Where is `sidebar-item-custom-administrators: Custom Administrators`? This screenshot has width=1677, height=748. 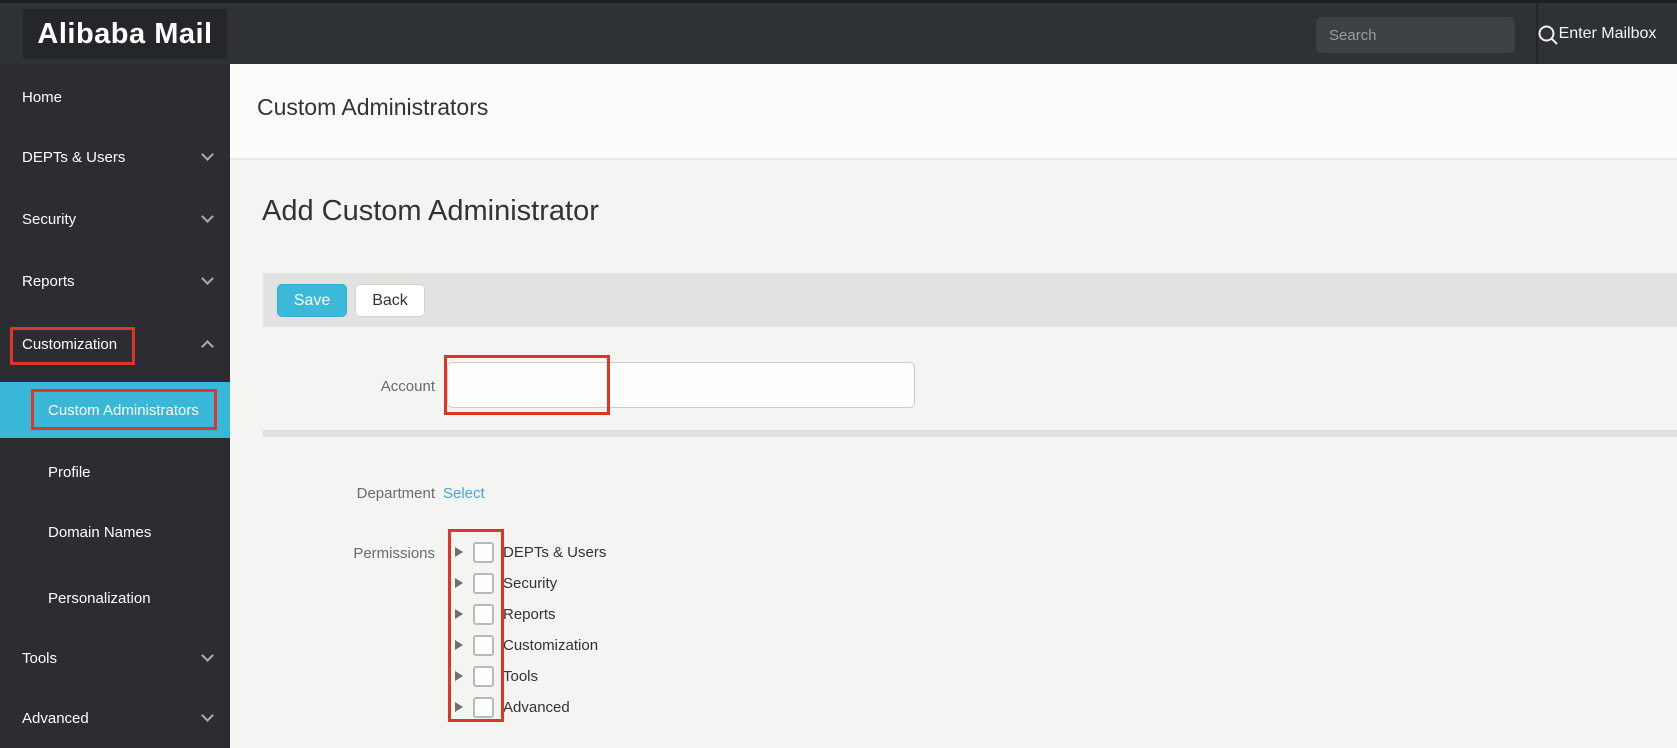 sidebar-item-custom-administrators: Custom Administrators is located at coordinates (115, 410).